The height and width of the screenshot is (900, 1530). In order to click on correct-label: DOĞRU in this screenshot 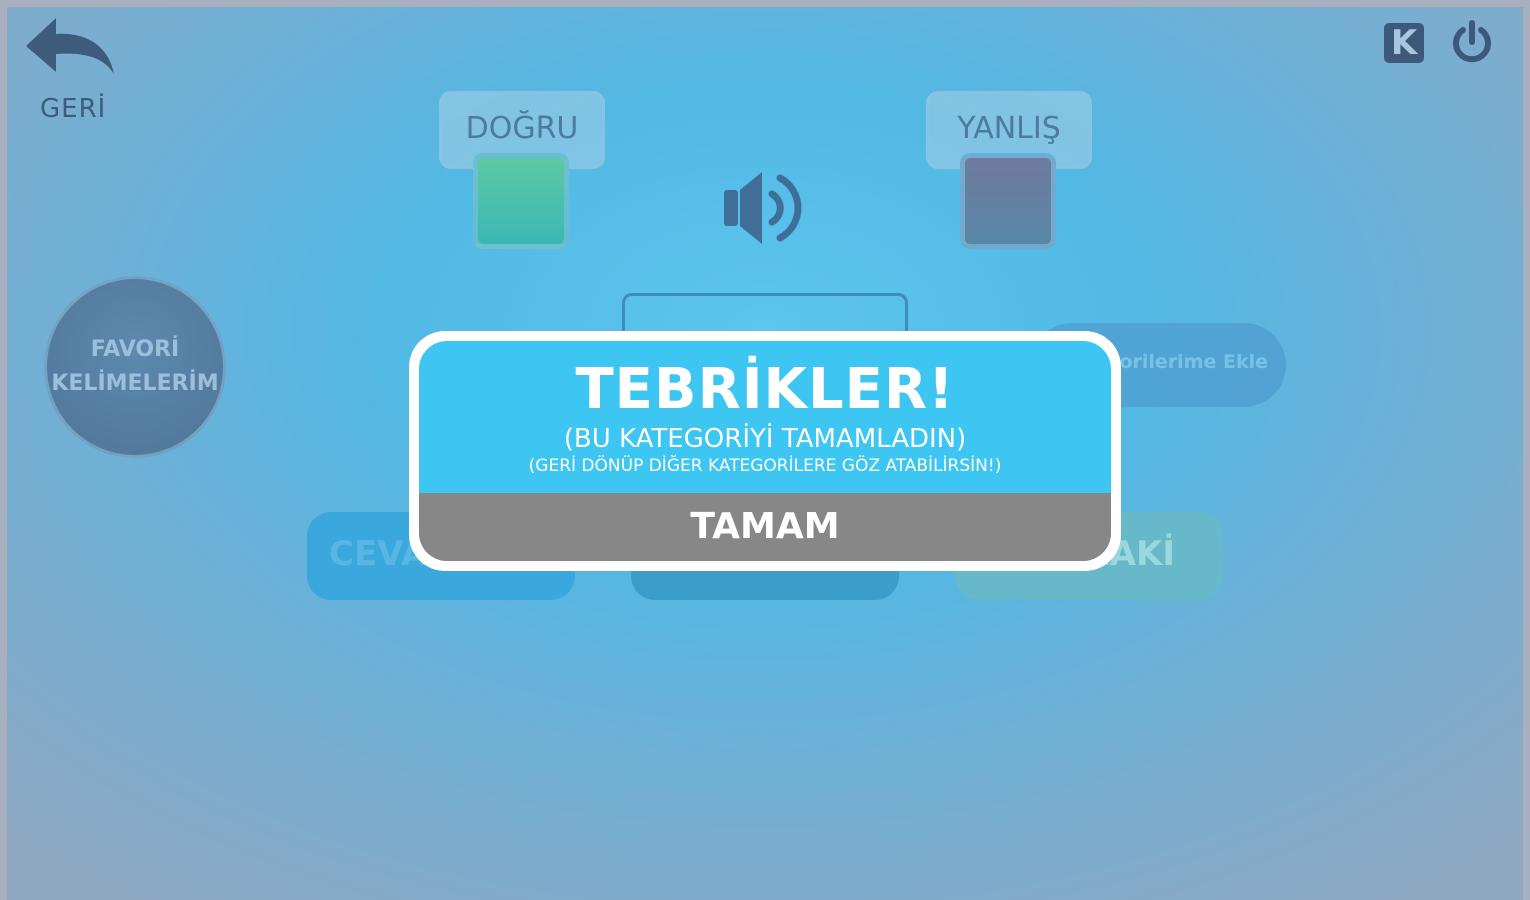, I will do `click(522, 128)`.